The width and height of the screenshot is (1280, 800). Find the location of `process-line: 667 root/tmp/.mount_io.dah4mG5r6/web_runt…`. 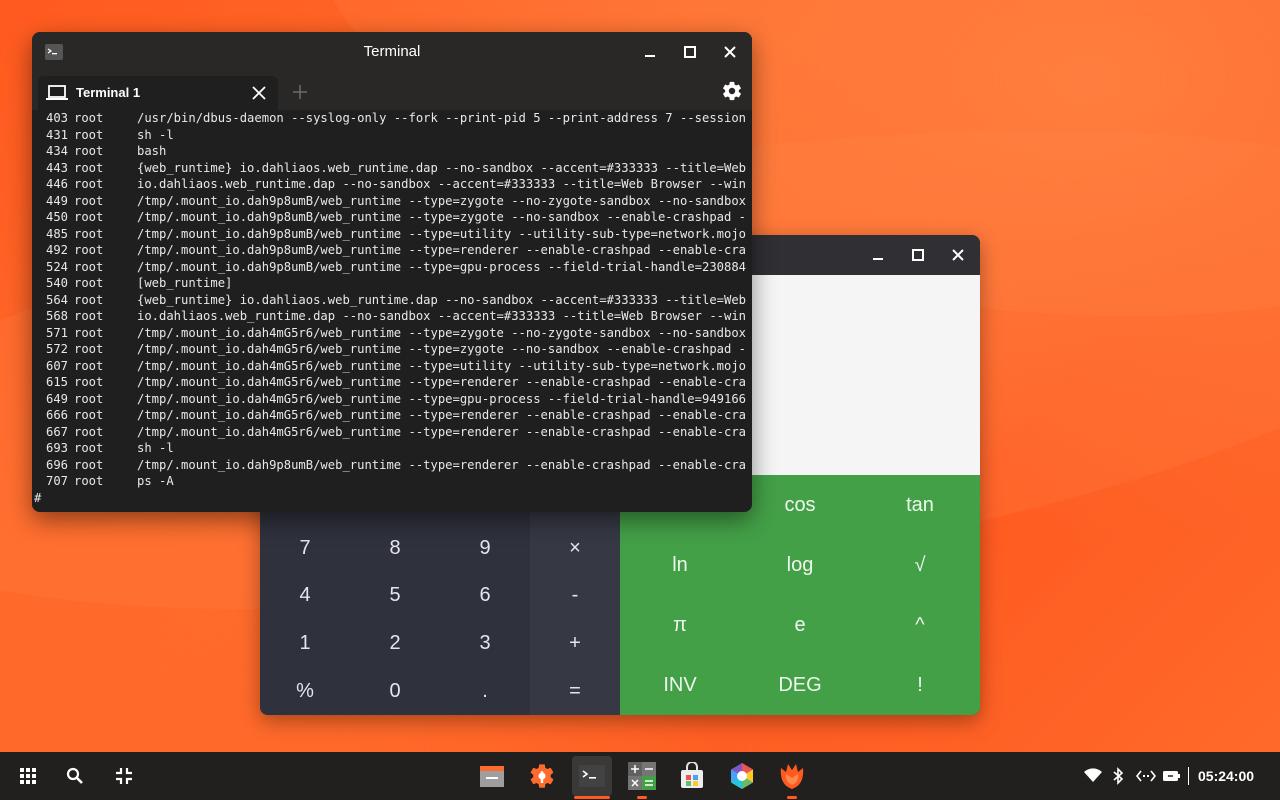

process-line: 667 root/tmp/.mount_io.dah4mG5r6/web_runt… is located at coordinates (396, 431).